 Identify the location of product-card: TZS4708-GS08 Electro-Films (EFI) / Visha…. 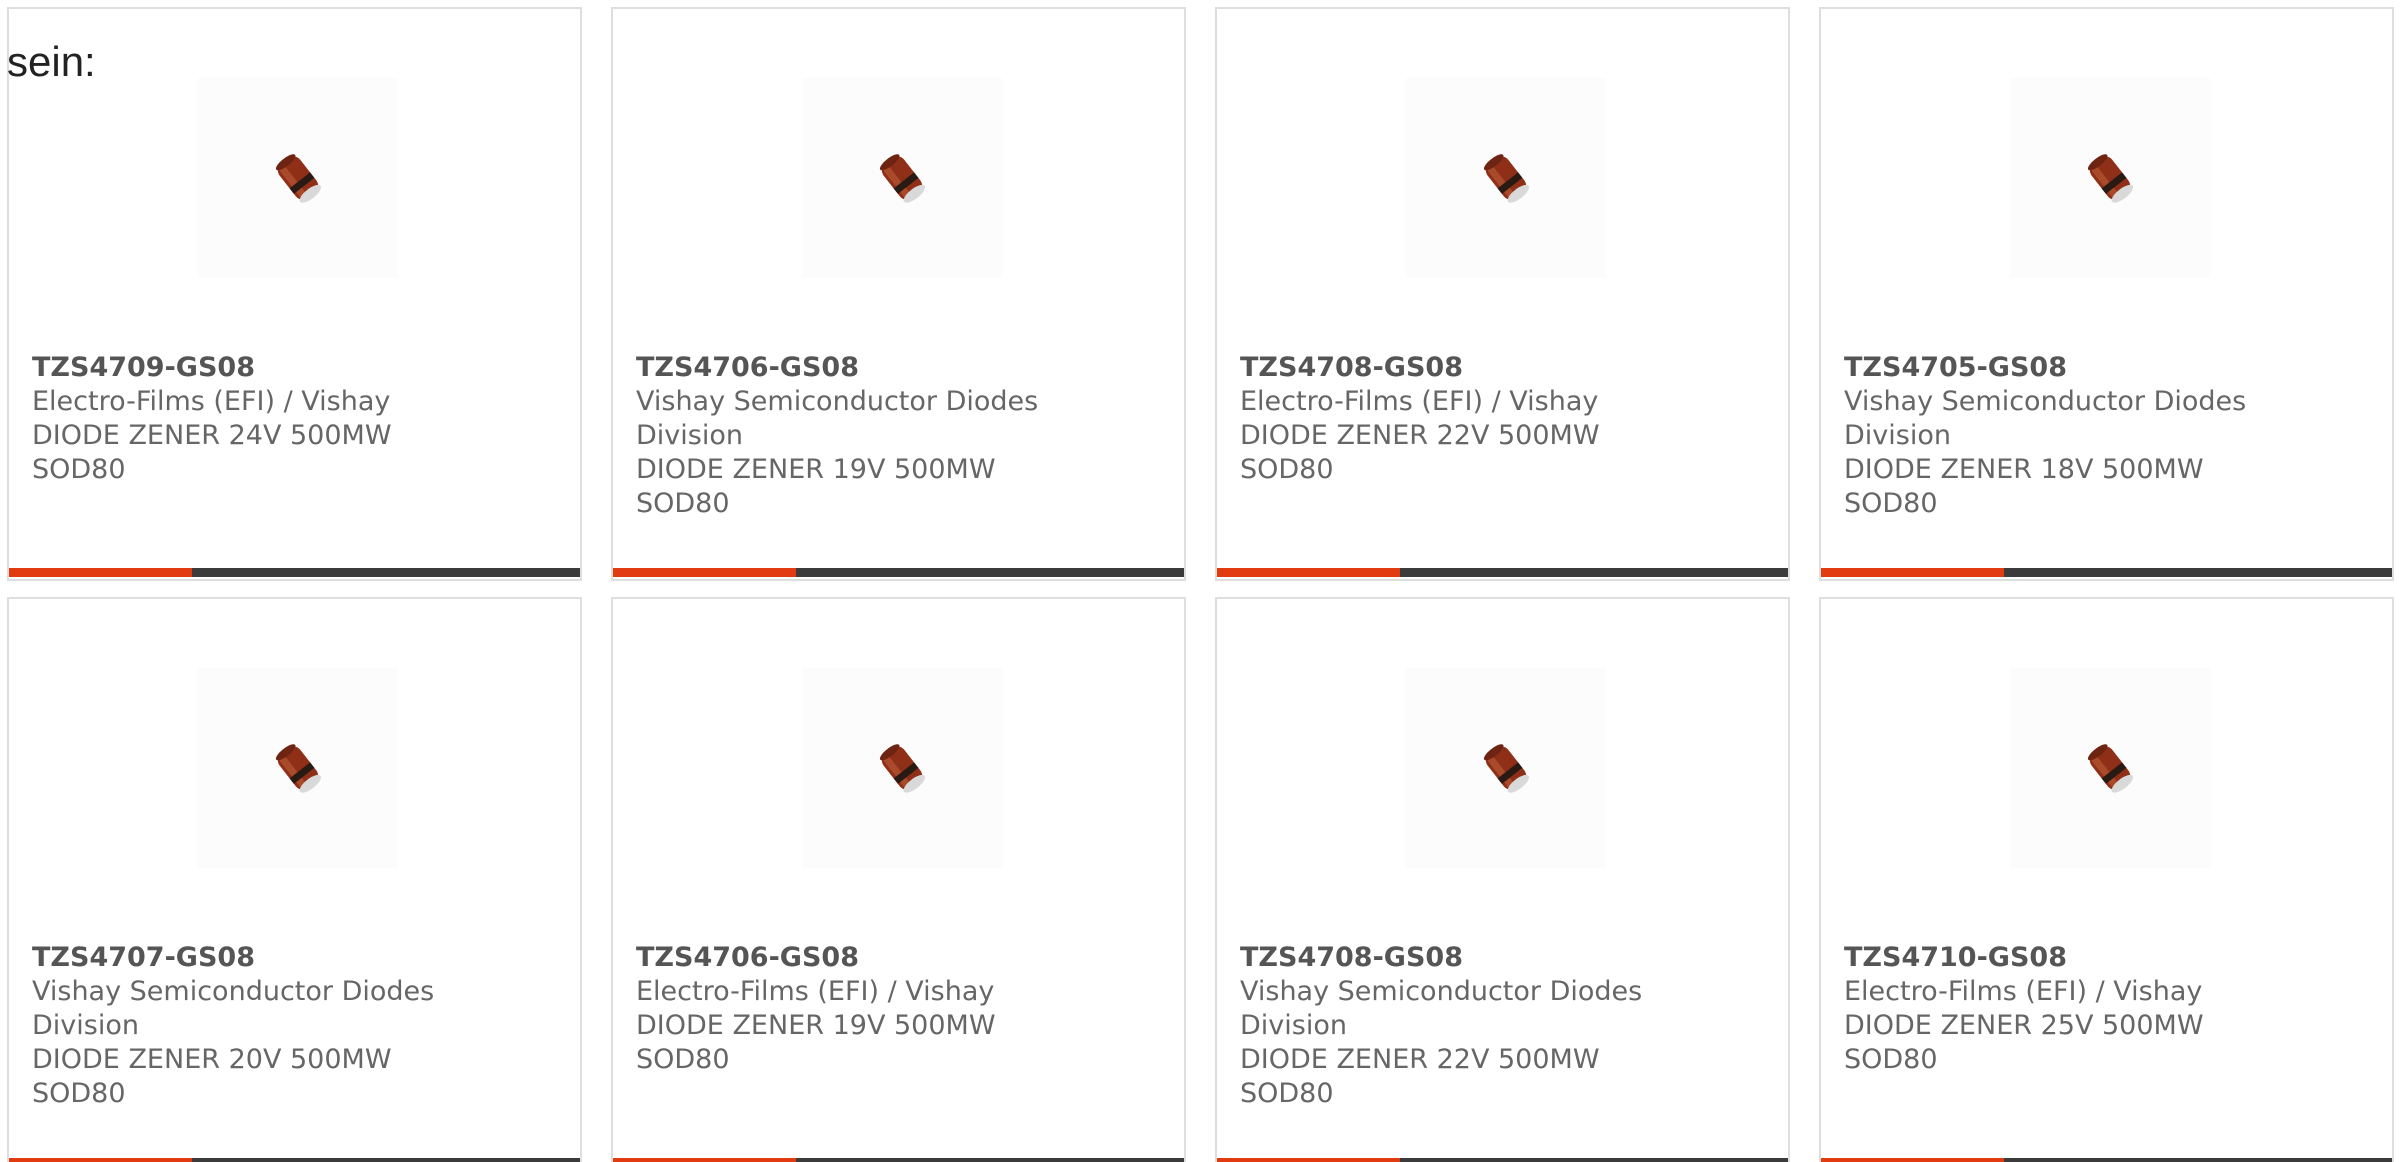
(1502, 294).